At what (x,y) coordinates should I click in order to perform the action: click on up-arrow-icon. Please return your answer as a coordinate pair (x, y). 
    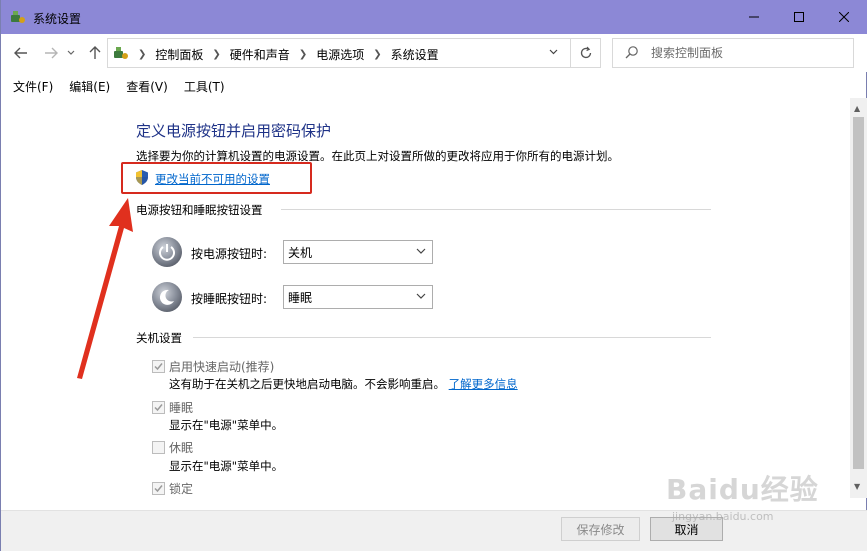
    Looking at the image, I should click on (95, 52).